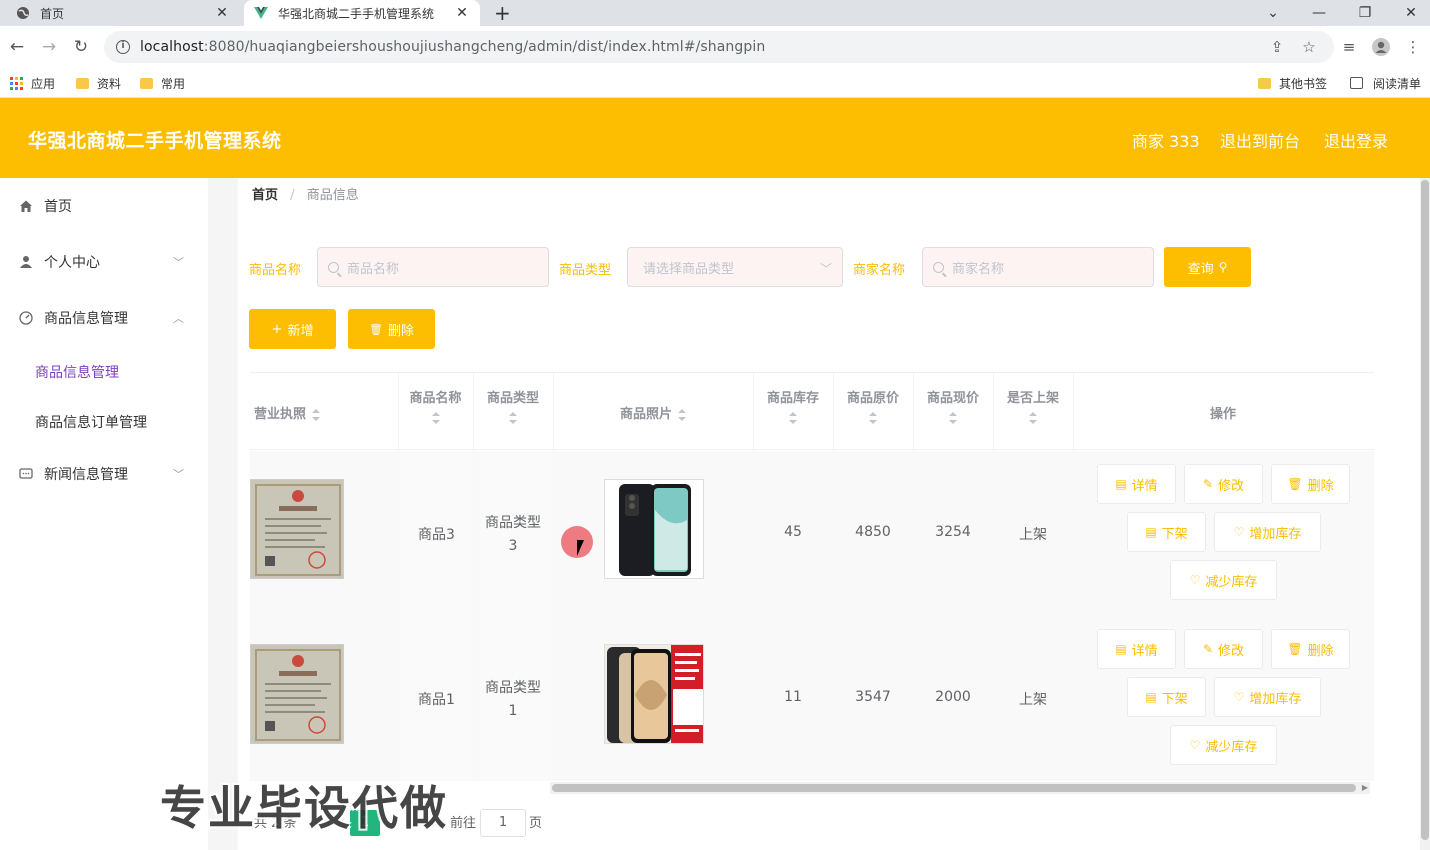 This screenshot has height=850, width=1430. Describe the element at coordinates (1273, 13) in the screenshot. I see `tab-search-icon: ⌄` at that location.